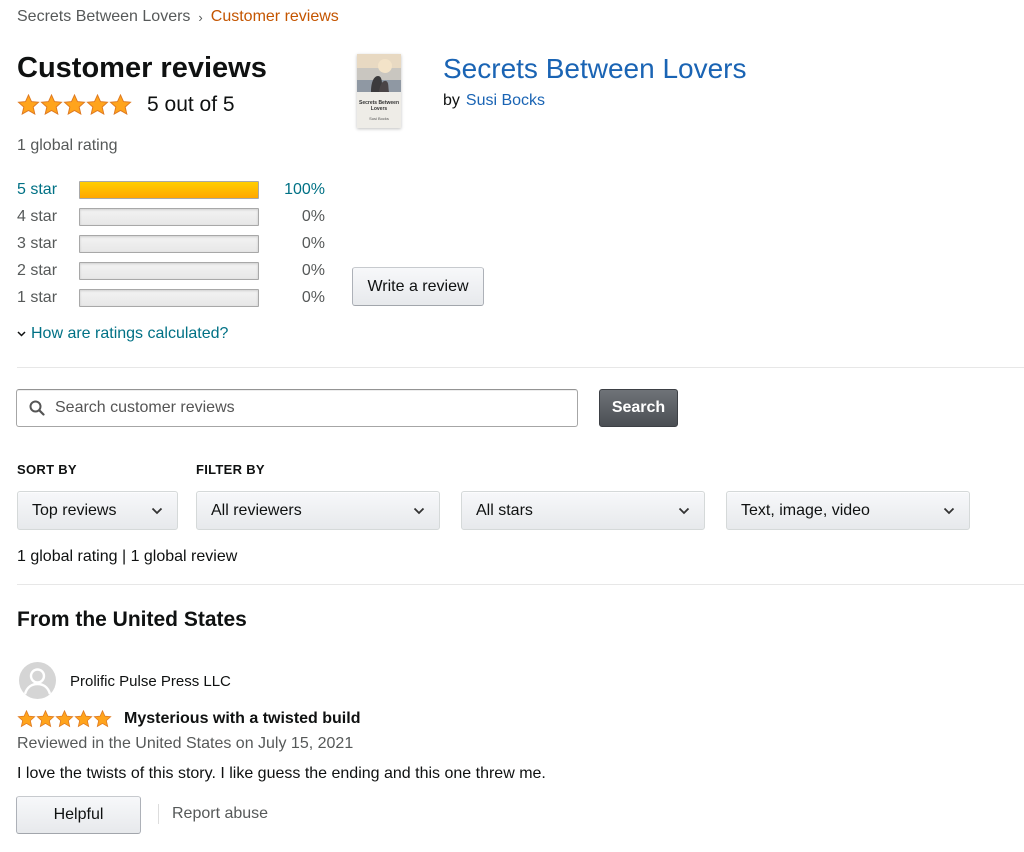 The image size is (1024, 852). What do you see at coordinates (274, 16) in the screenshot?
I see `breadcrumb-current: Customer reviews` at bounding box center [274, 16].